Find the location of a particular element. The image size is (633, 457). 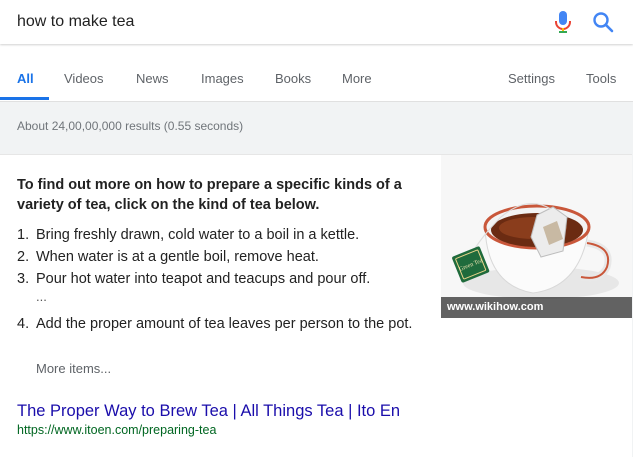

tab-videos: Videos is located at coordinates (84, 79).